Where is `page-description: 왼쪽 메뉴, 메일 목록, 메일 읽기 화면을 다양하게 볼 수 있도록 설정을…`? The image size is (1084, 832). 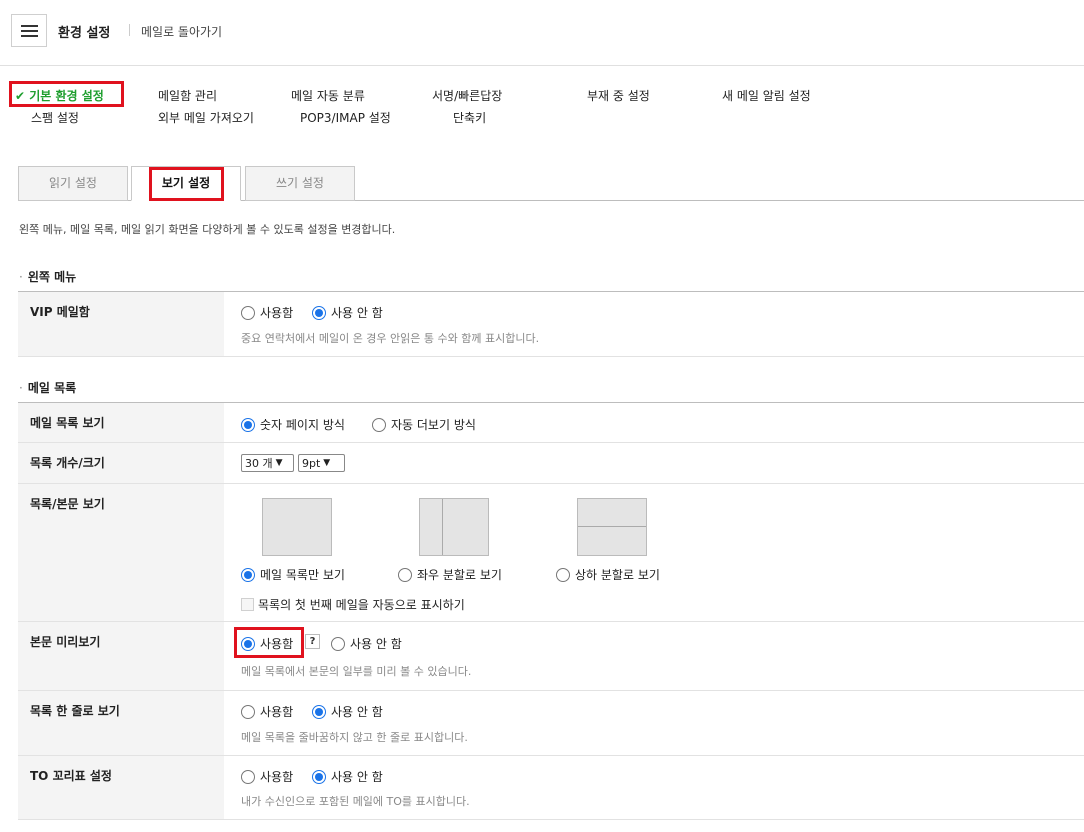 page-description: 왼쪽 메뉴, 메일 목록, 메일 읽기 화면을 다양하게 볼 수 있도록 설정을… is located at coordinates (207, 229).